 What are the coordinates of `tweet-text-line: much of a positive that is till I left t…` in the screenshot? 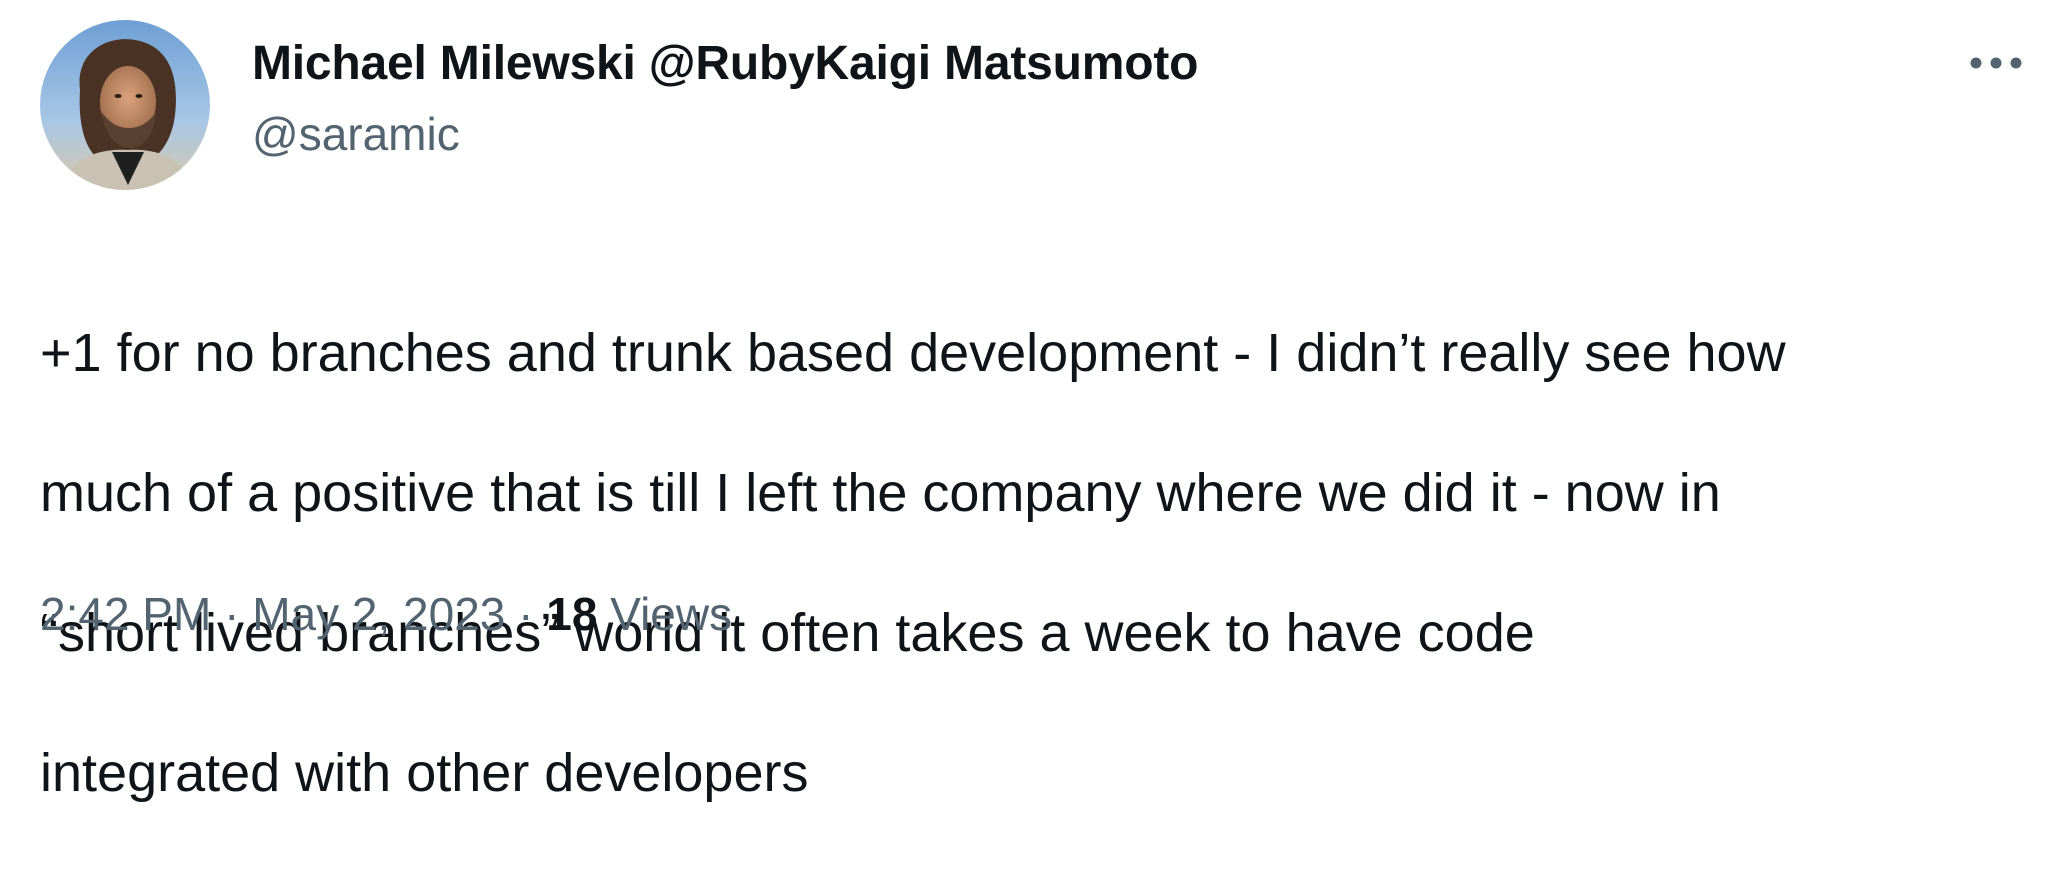 It's located at (880, 493).